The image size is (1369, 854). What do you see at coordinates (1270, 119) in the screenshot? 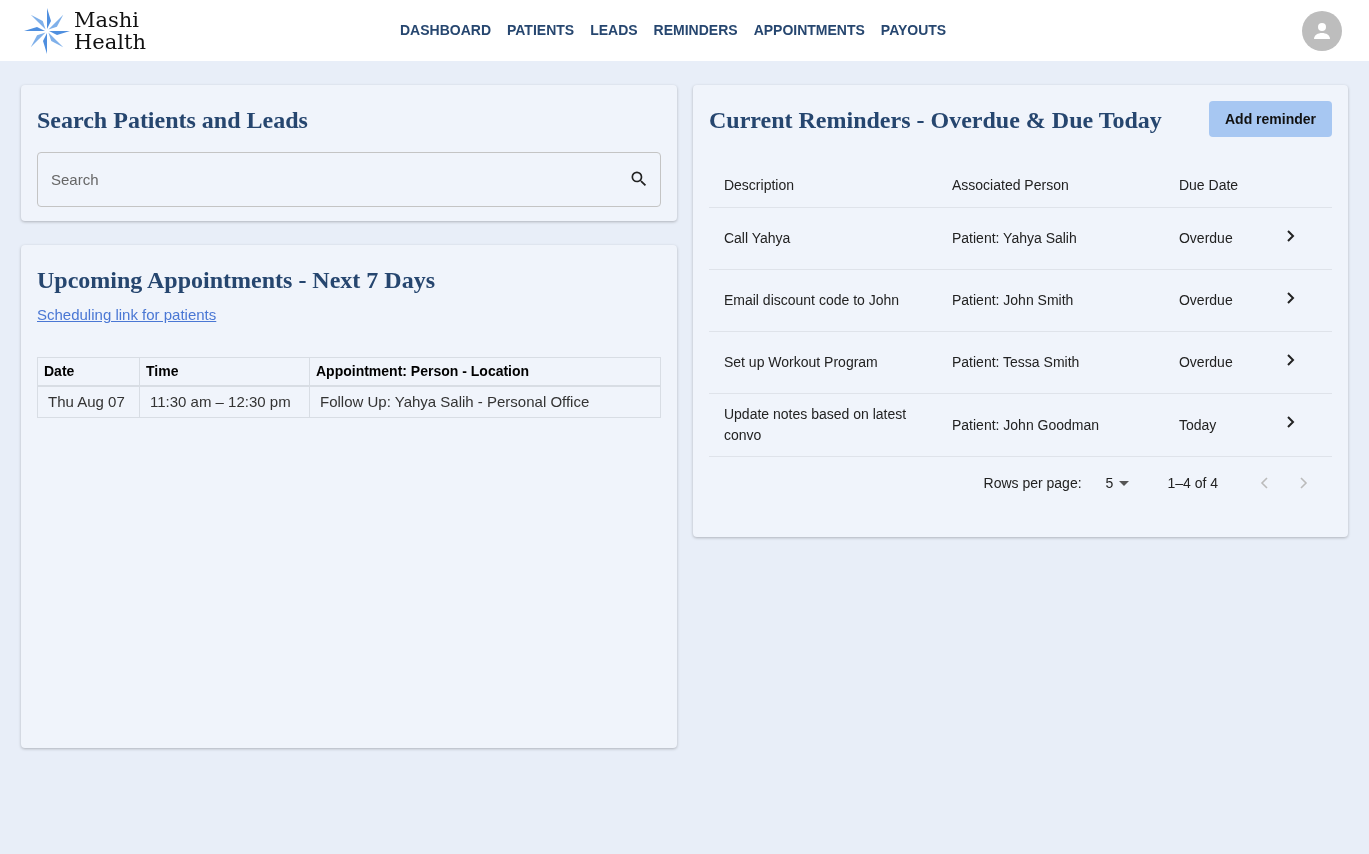
I see `add-reminder-button: Add reminder` at bounding box center [1270, 119].